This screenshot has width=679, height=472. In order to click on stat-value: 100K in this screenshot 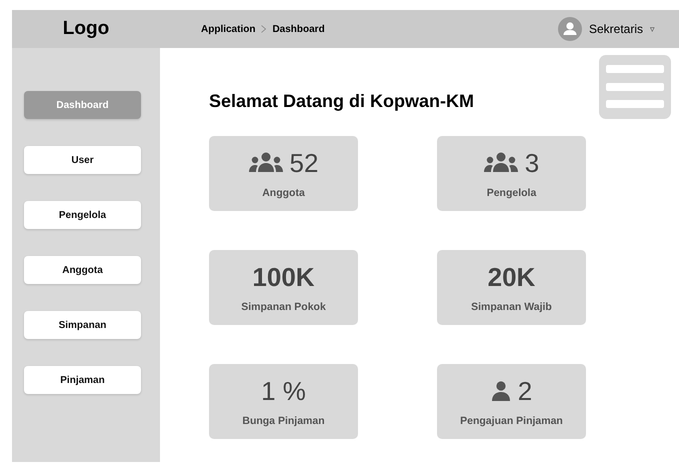, I will do `click(283, 277)`.